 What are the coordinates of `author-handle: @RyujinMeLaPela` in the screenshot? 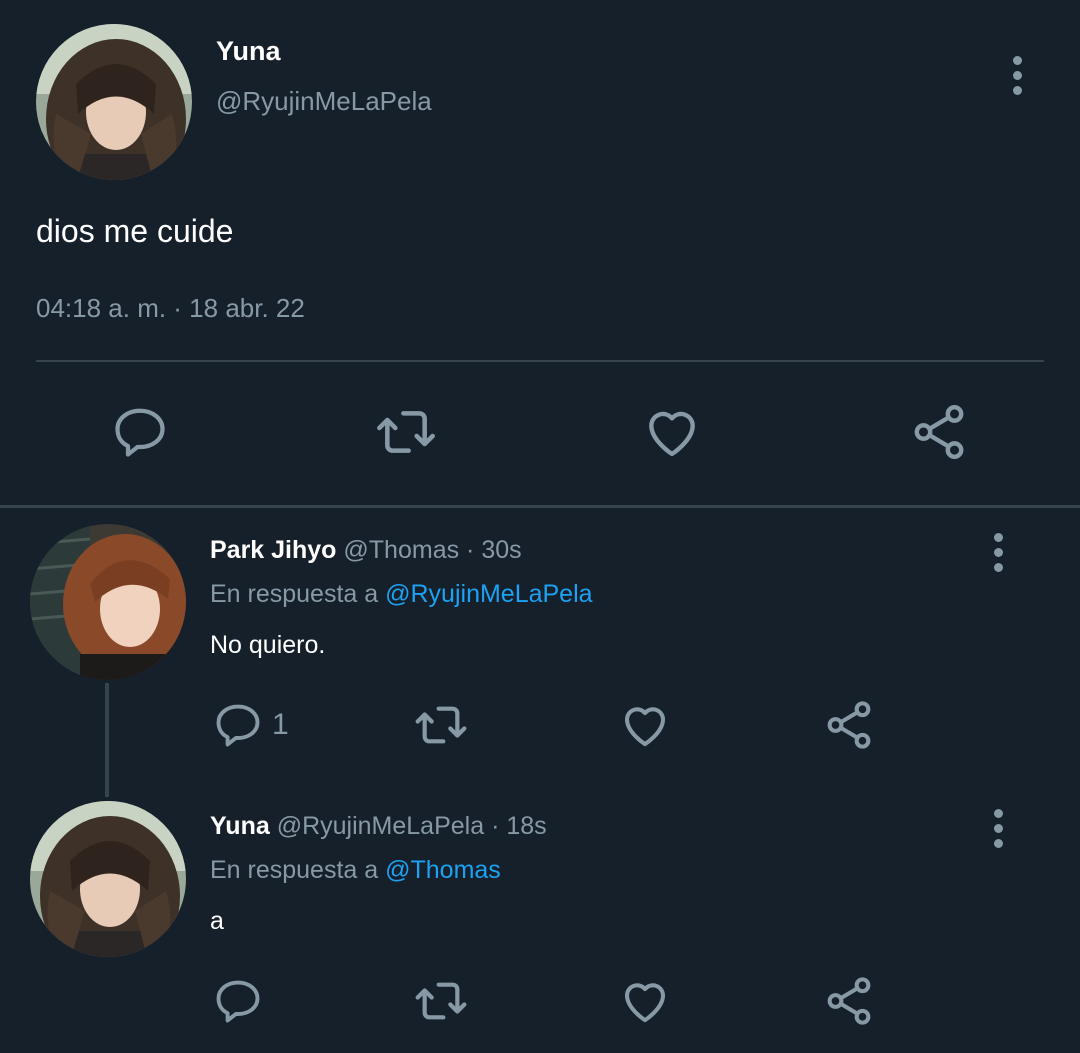 It's located at (324, 101).